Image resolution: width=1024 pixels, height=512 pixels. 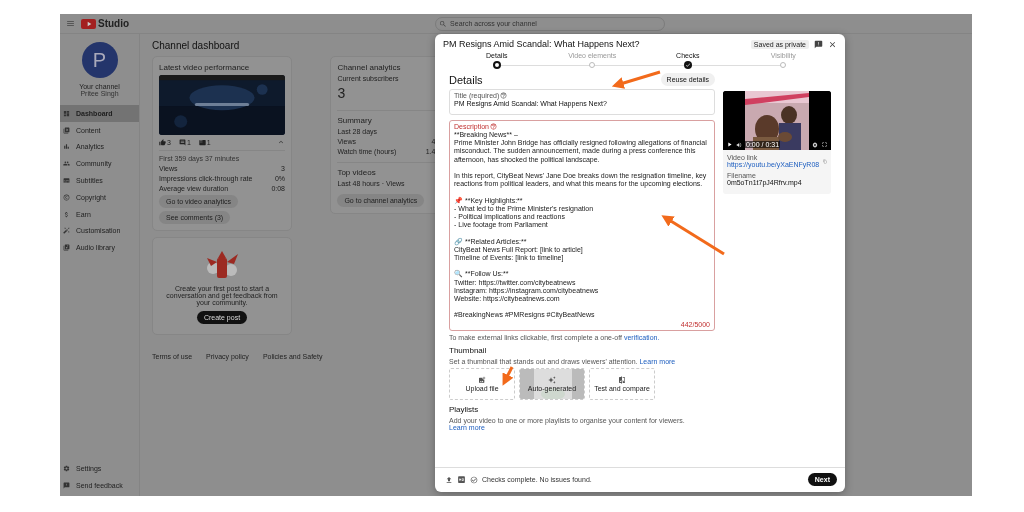 I want to click on fullscreen-icon, so click(x=824, y=144).